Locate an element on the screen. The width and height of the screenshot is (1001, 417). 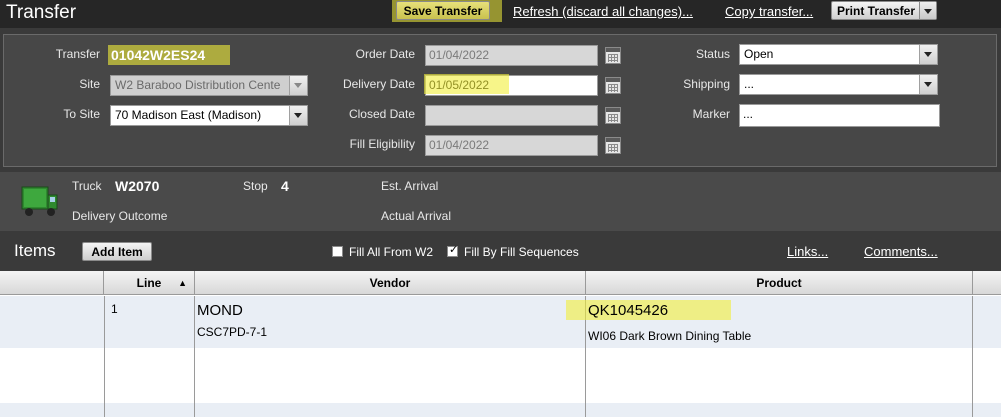
fill-by-seq-checkbox is located at coordinates (452, 250).